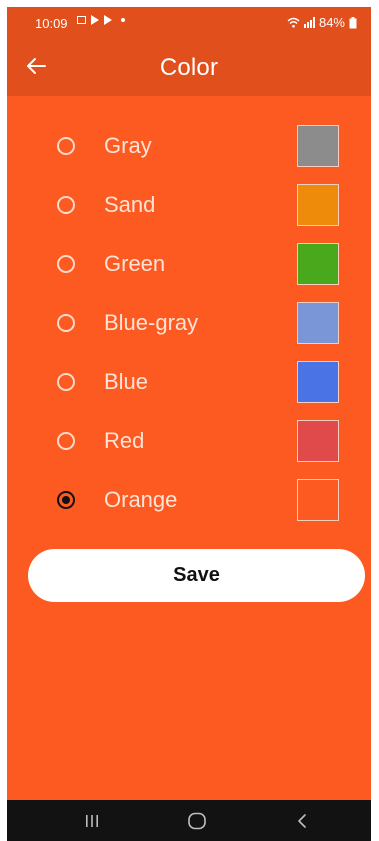 The image size is (379, 841). What do you see at coordinates (189, 381) in the screenshot?
I see `color-option-blue: Blue` at bounding box center [189, 381].